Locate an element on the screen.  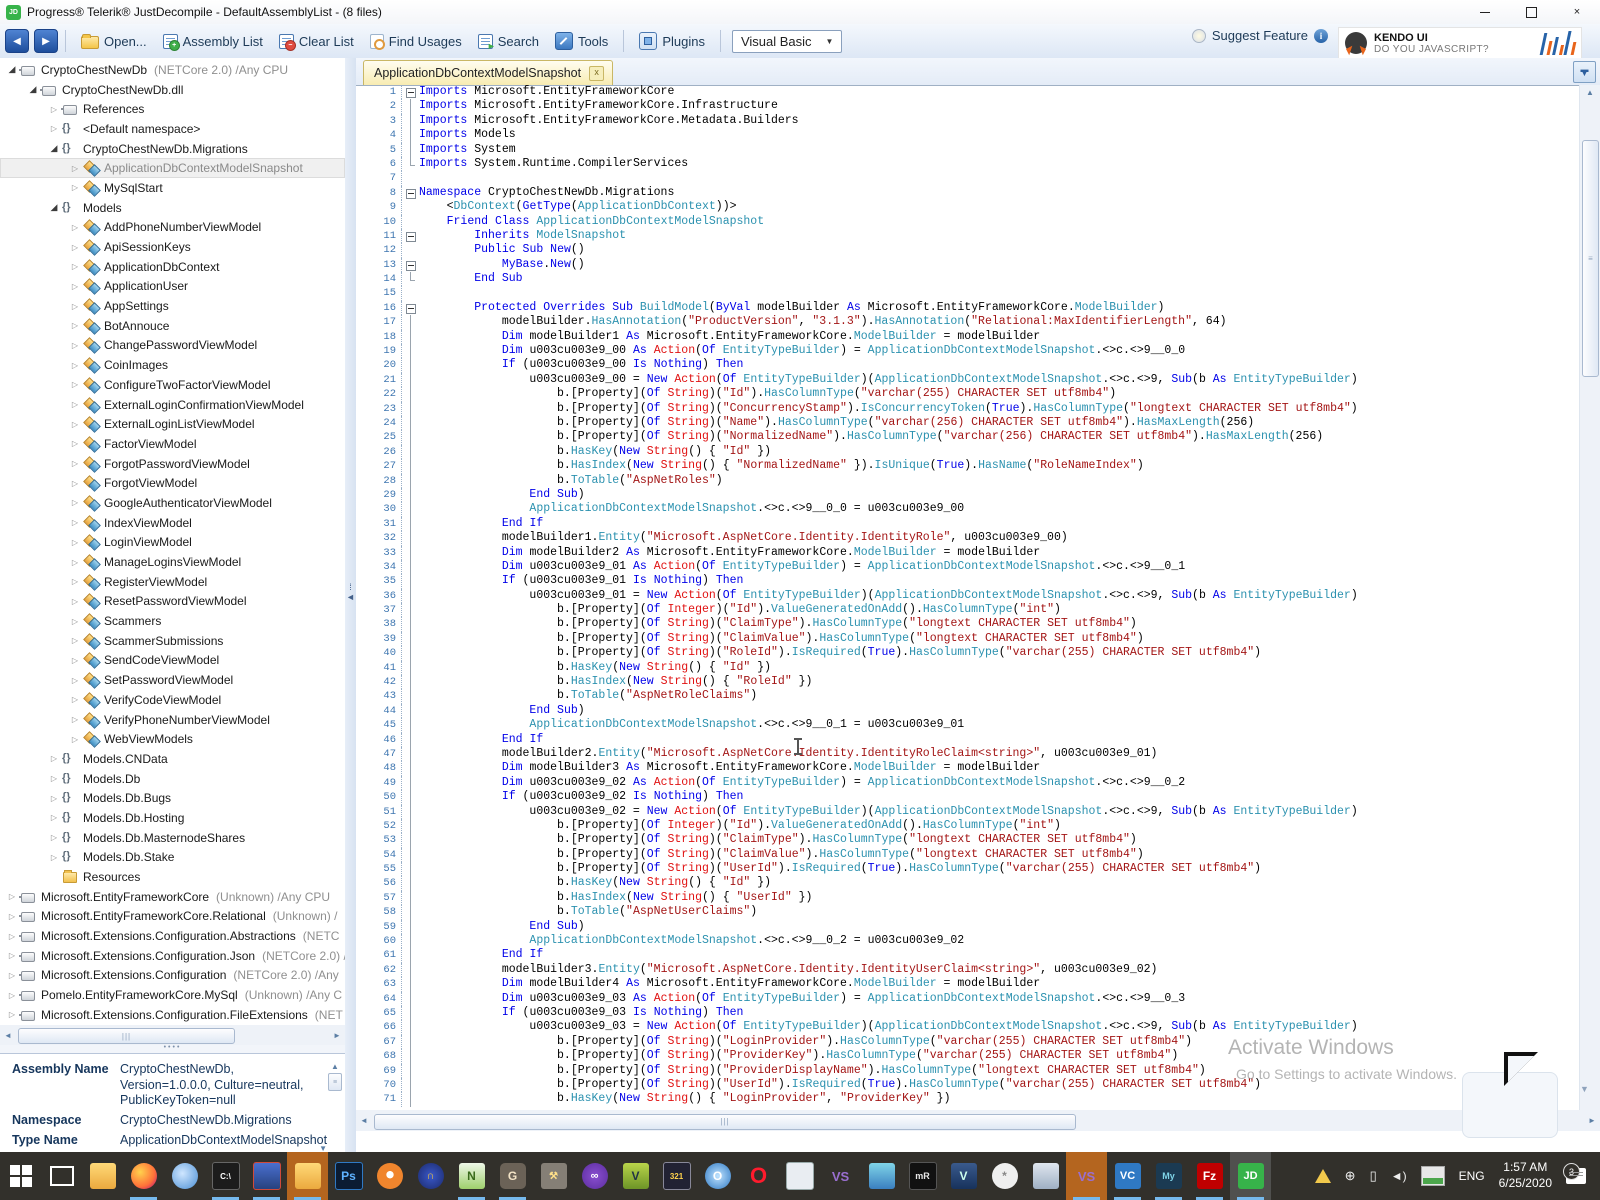
desktop-preview-icon is located at coordinates (1432, 1176).